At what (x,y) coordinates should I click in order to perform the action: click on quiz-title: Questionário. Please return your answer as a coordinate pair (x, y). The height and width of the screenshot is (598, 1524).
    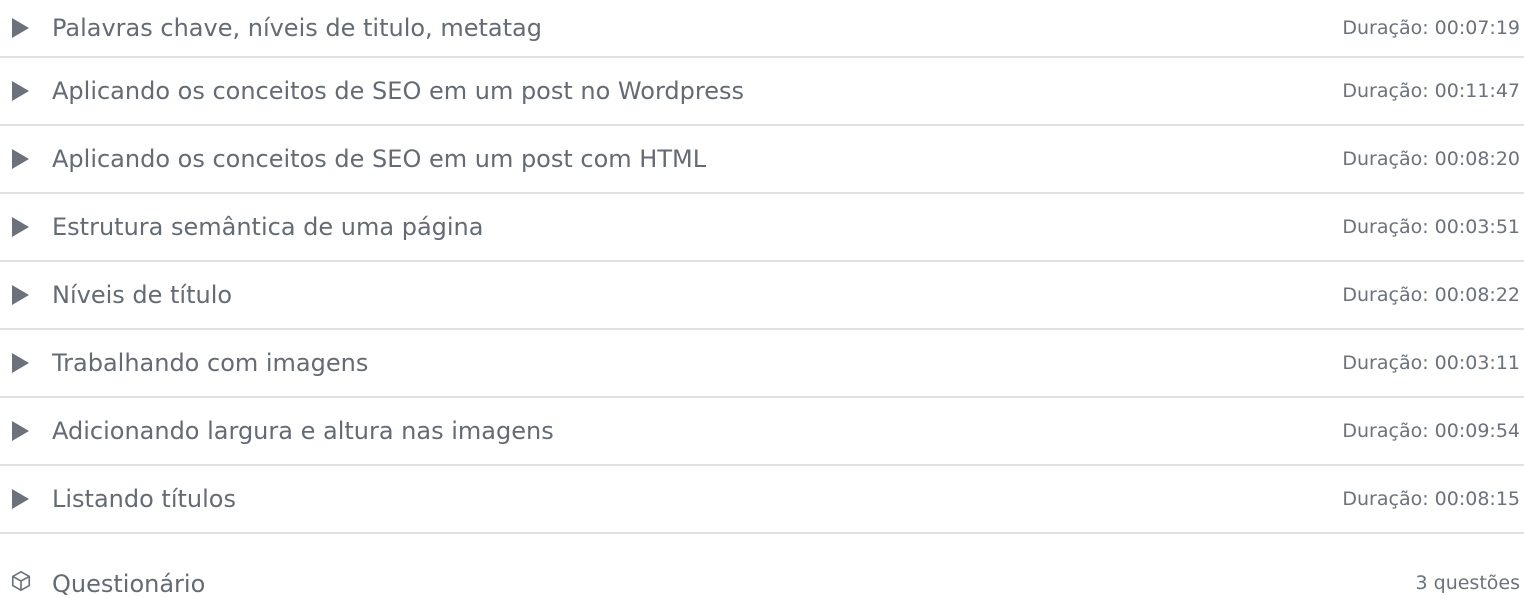
    Looking at the image, I should click on (129, 584).